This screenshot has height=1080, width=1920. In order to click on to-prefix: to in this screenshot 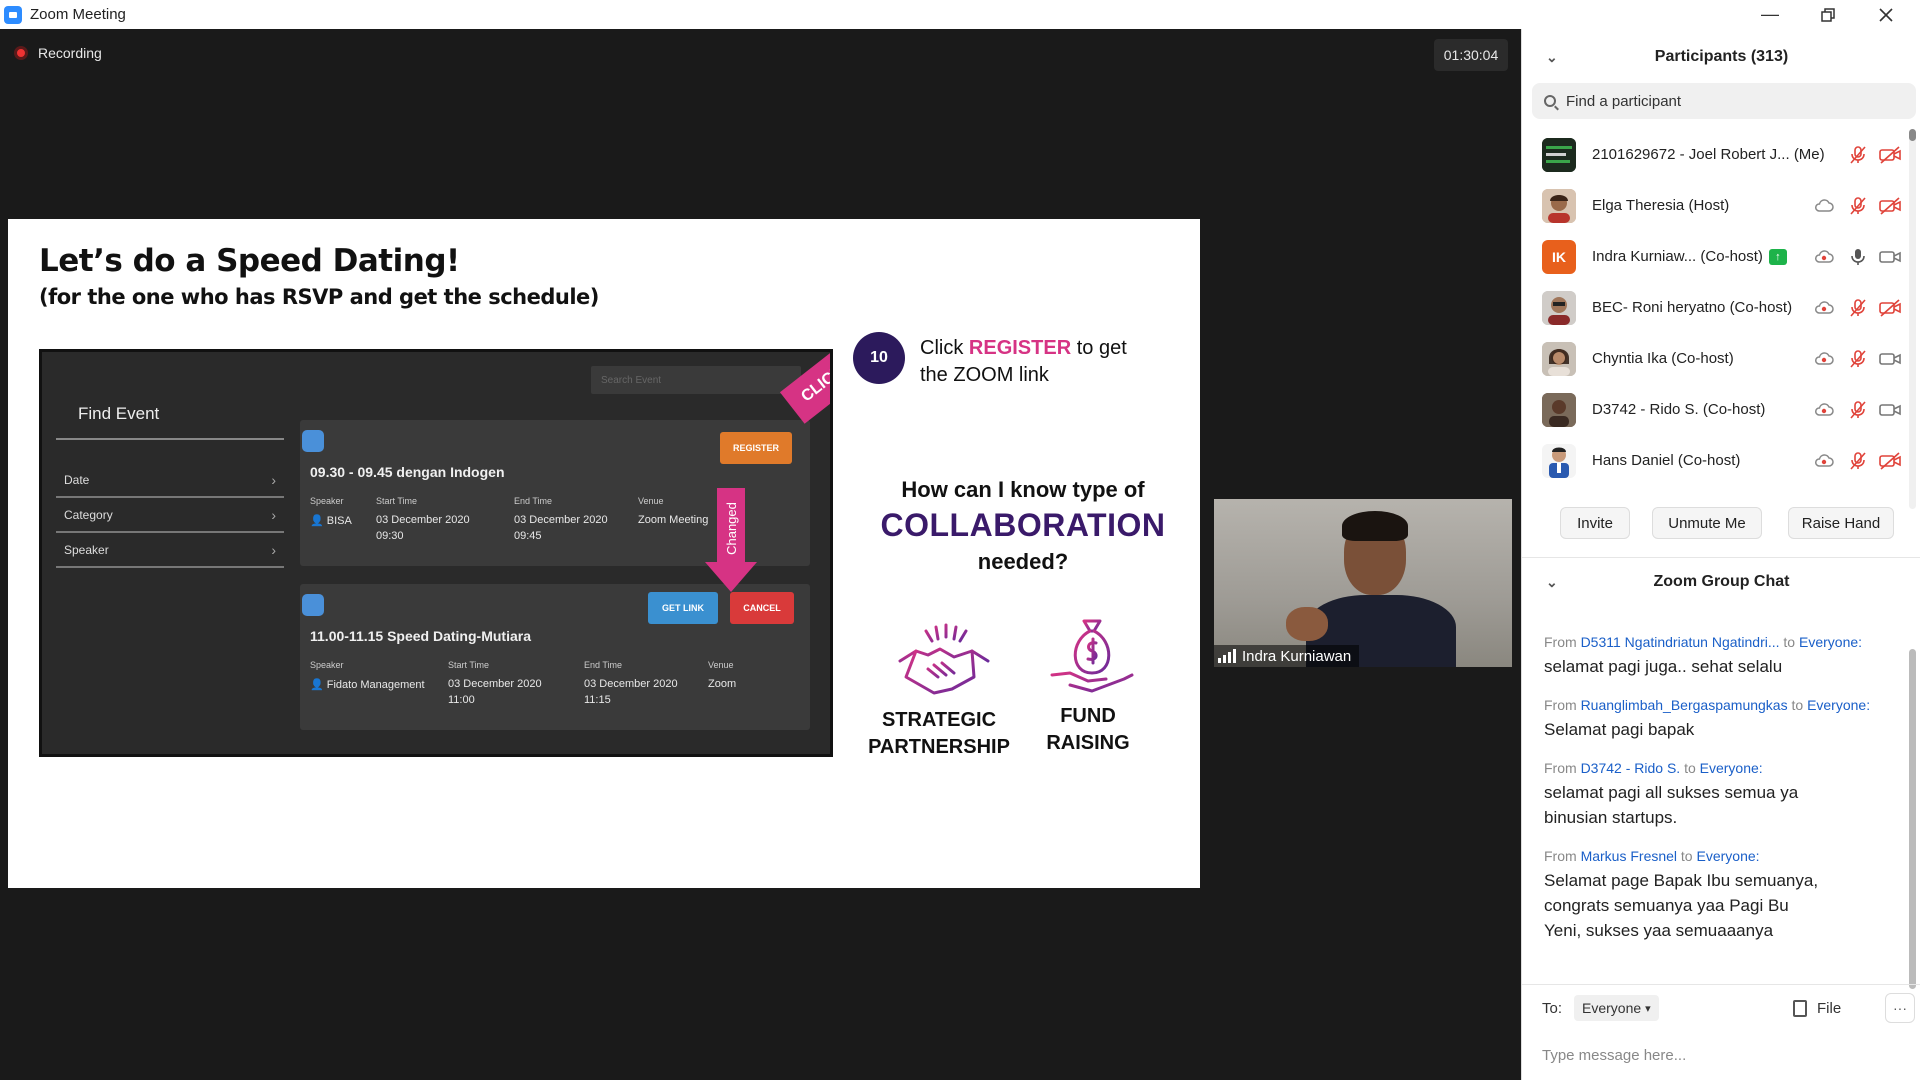, I will do `click(1686, 856)`.